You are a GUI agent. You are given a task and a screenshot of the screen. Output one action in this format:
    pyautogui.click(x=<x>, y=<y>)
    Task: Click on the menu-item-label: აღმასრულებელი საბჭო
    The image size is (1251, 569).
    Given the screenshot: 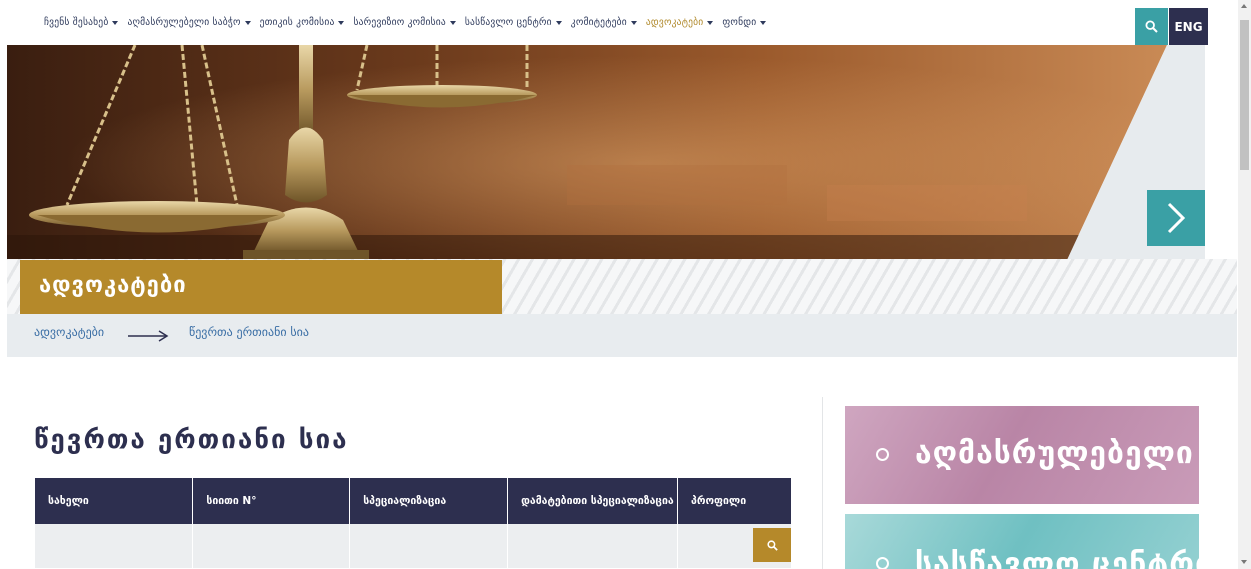 What is the action you would take?
    pyautogui.click(x=184, y=22)
    